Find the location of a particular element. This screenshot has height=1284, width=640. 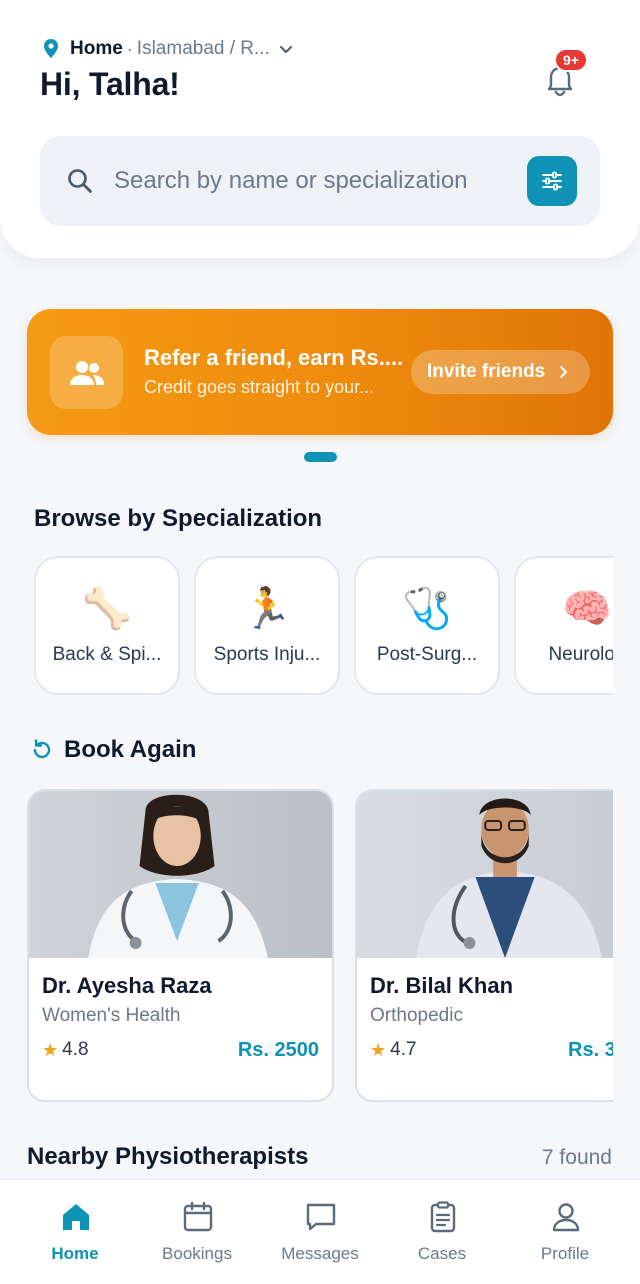

doctor-rating: ★ 4.7 is located at coordinates (393, 1050).